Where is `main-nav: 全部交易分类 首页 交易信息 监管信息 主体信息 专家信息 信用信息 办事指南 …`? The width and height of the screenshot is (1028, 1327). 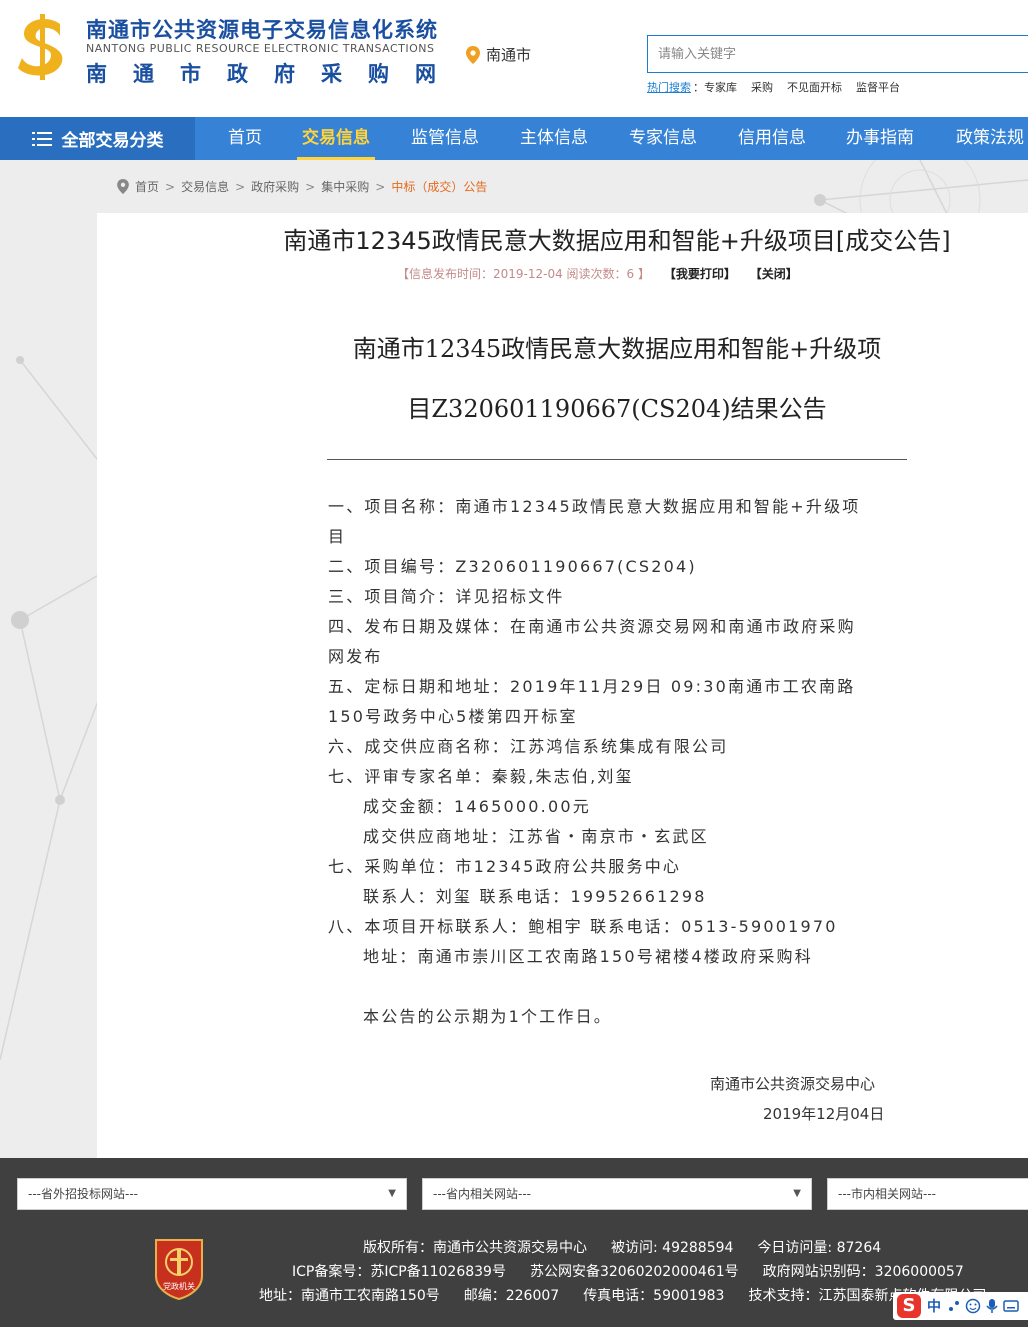
main-nav: 全部交易分类 首页 交易信息 监管信息 主体信息 专家信息 信用信息 办事指南 … is located at coordinates (514, 138).